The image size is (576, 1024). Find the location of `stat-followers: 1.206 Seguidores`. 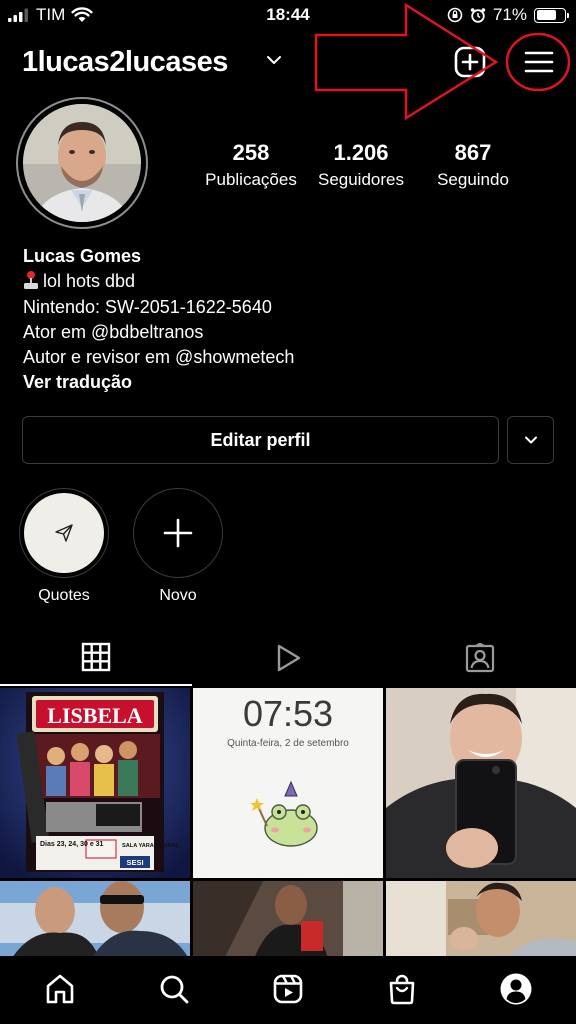

stat-followers: 1.206 Seguidores is located at coordinates (361, 165).